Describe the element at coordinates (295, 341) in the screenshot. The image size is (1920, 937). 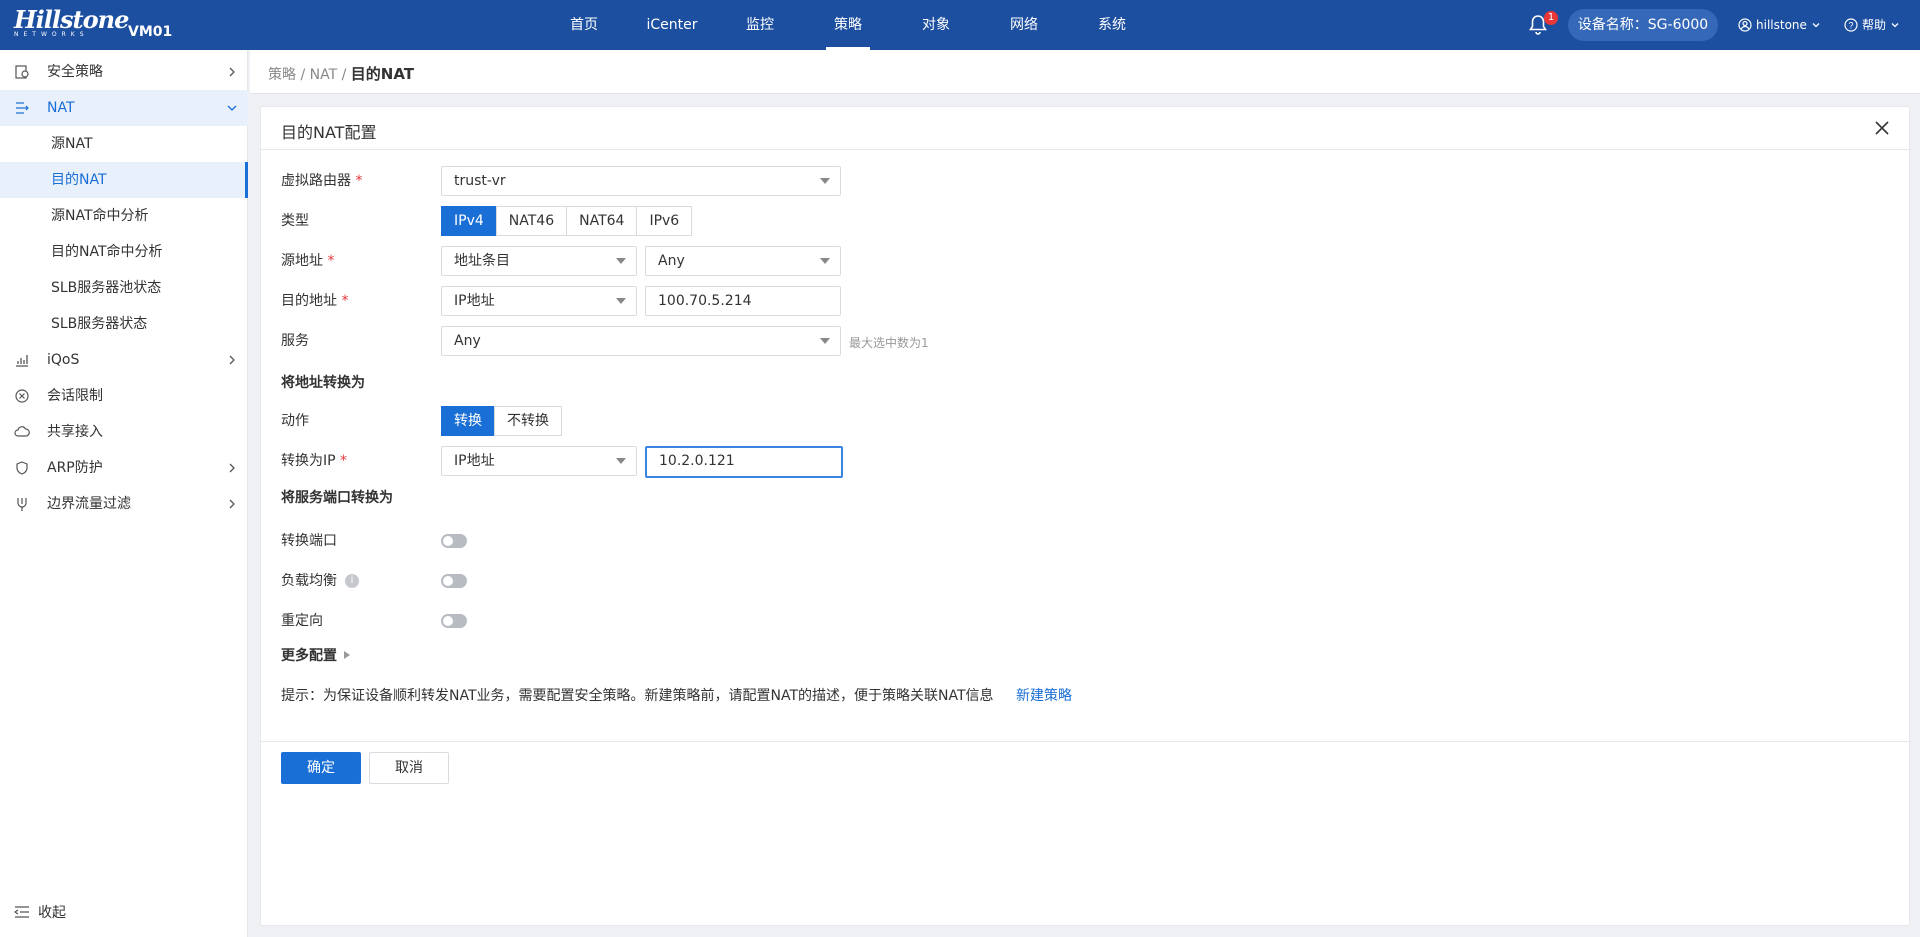
I see `service-label: 服务` at that location.